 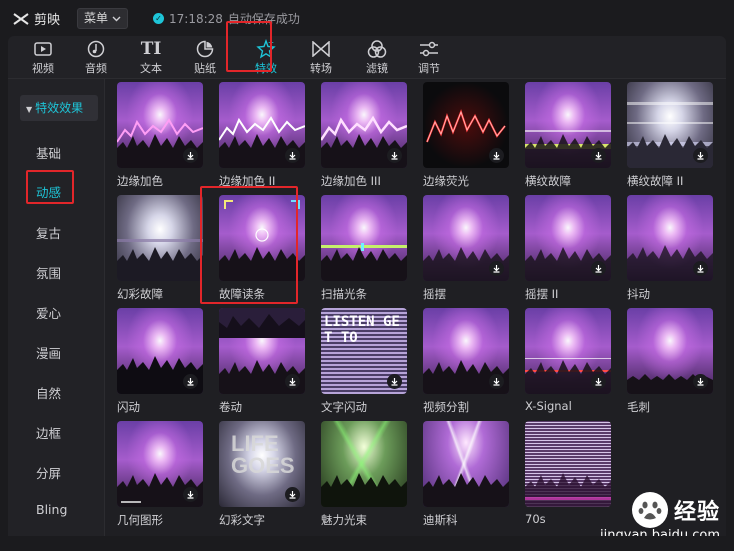 What do you see at coordinates (128, 407) in the screenshot?
I see `effect-label: 闪动` at bounding box center [128, 407].